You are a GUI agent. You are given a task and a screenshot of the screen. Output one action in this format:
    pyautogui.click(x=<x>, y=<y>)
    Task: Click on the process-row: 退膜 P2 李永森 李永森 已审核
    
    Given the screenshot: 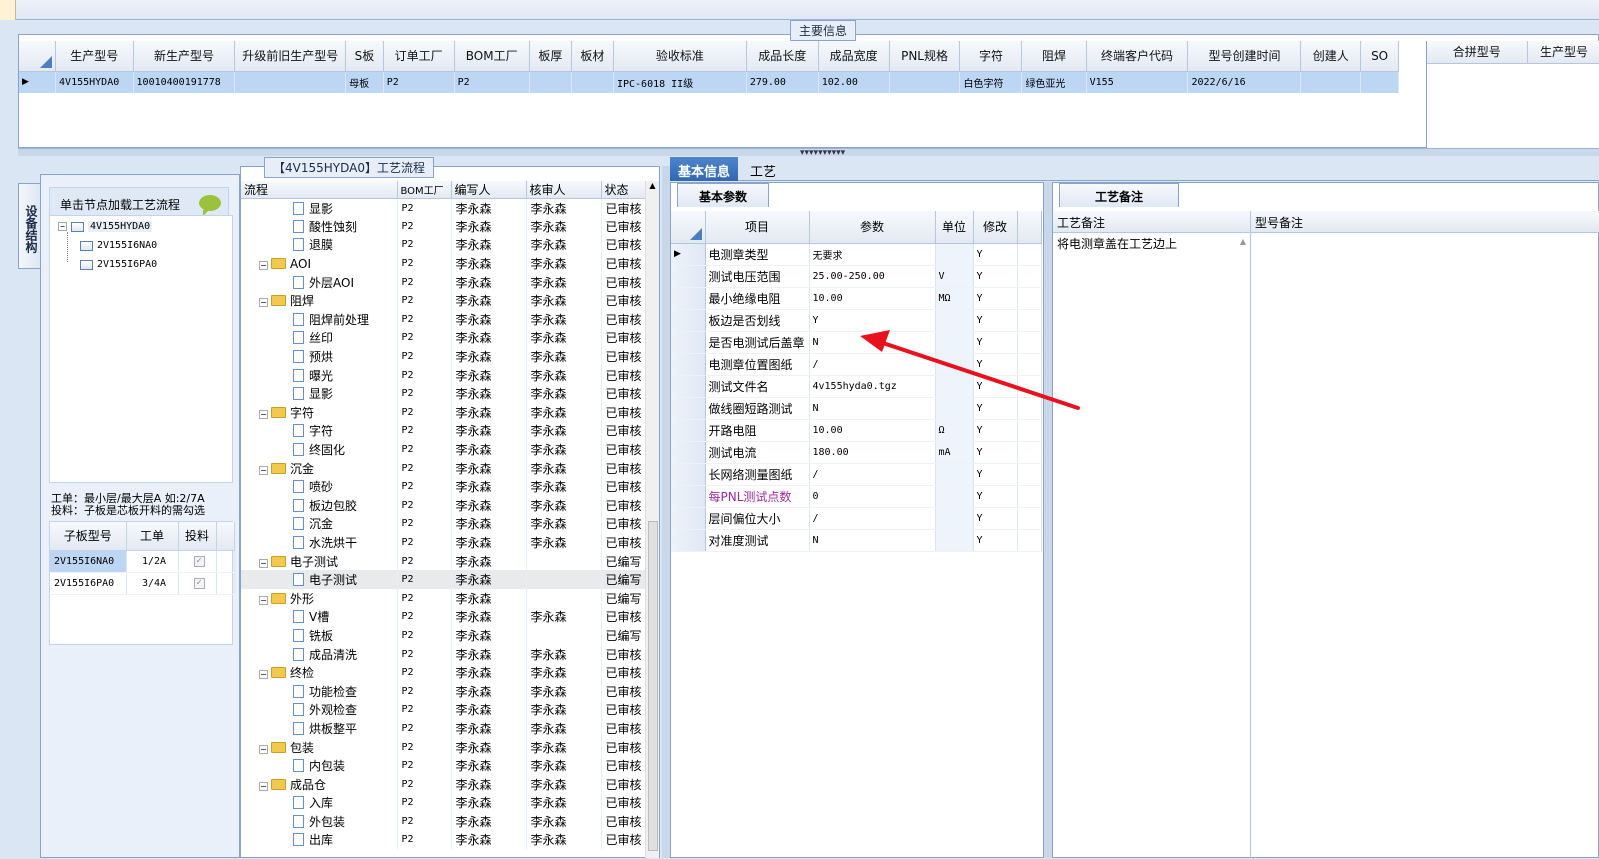 What is the action you would take?
    pyautogui.click(x=444, y=245)
    